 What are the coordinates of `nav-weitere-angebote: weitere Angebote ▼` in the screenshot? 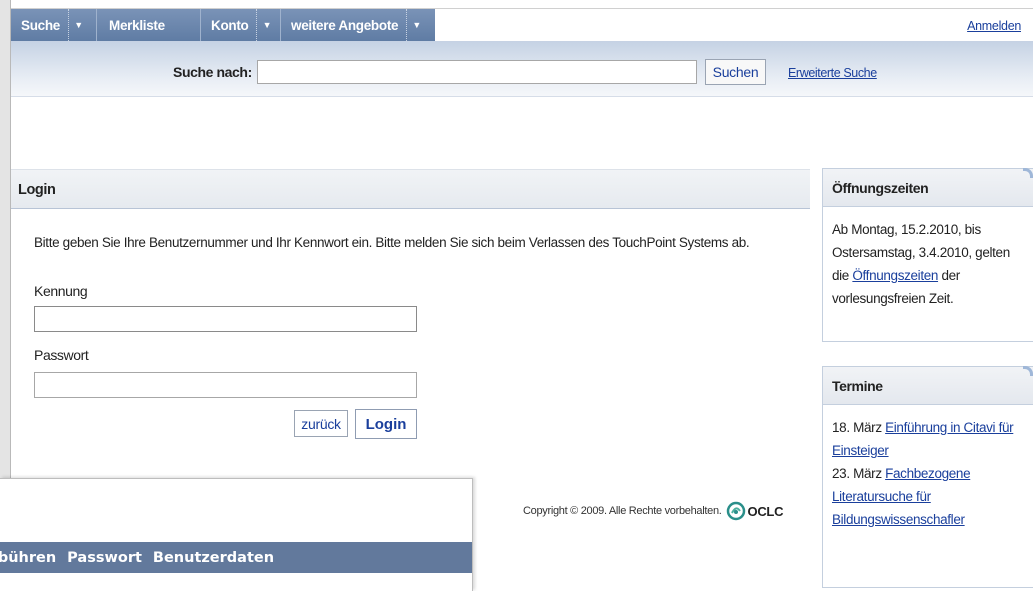 It's located at (358, 25).